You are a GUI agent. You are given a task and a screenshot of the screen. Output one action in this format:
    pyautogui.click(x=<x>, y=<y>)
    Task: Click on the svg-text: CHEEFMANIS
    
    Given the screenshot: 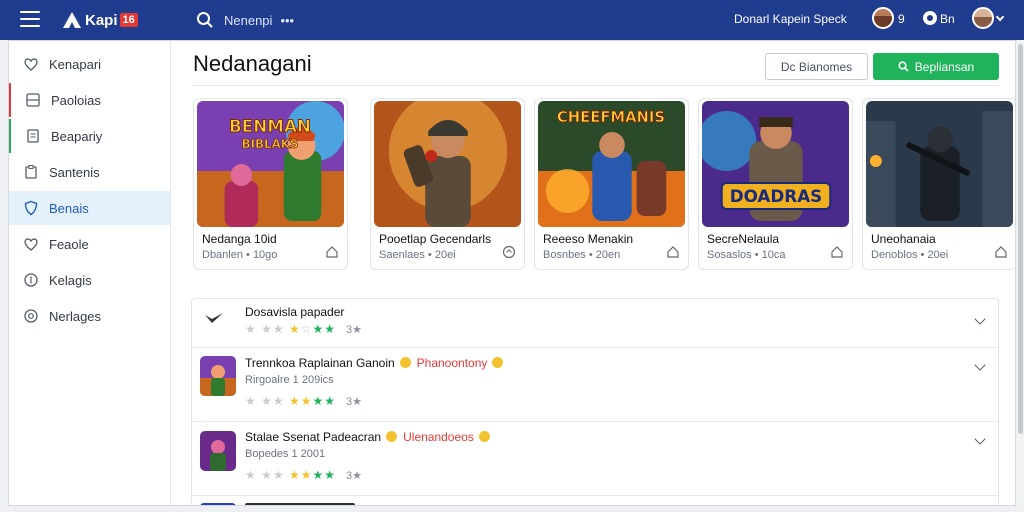 What is the action you would take?
    pyautogui.click(x=611, y=117)
    